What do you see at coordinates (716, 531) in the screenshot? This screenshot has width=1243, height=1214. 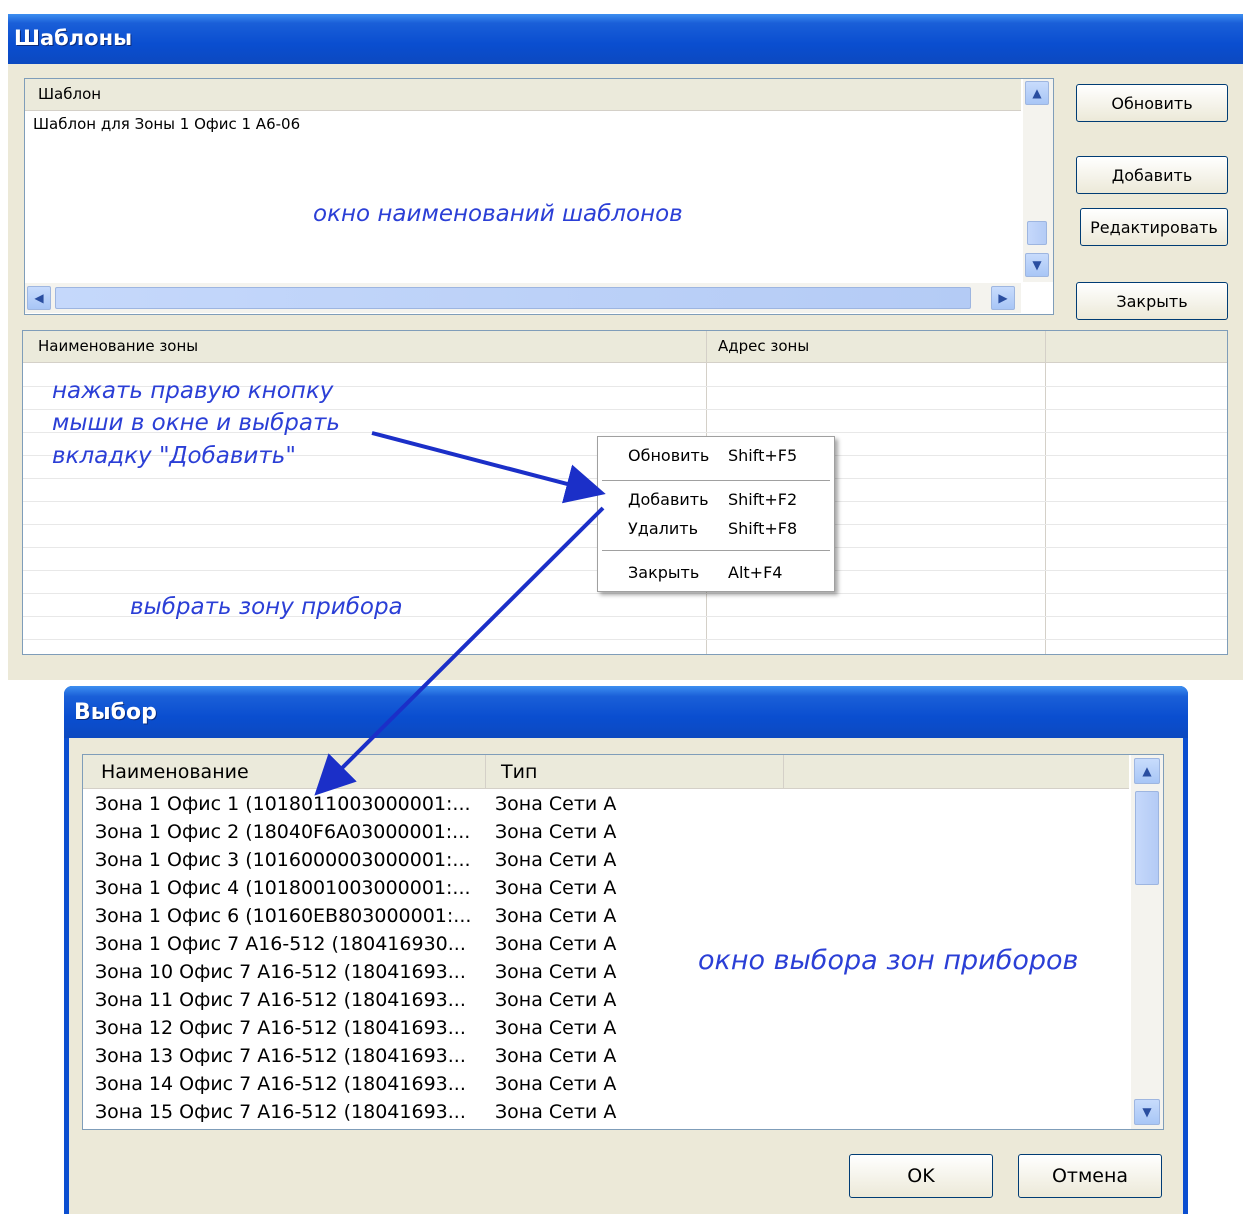 I see `menu-item-delete: Удалить Shift+F8` at bounding box center [716, 531].